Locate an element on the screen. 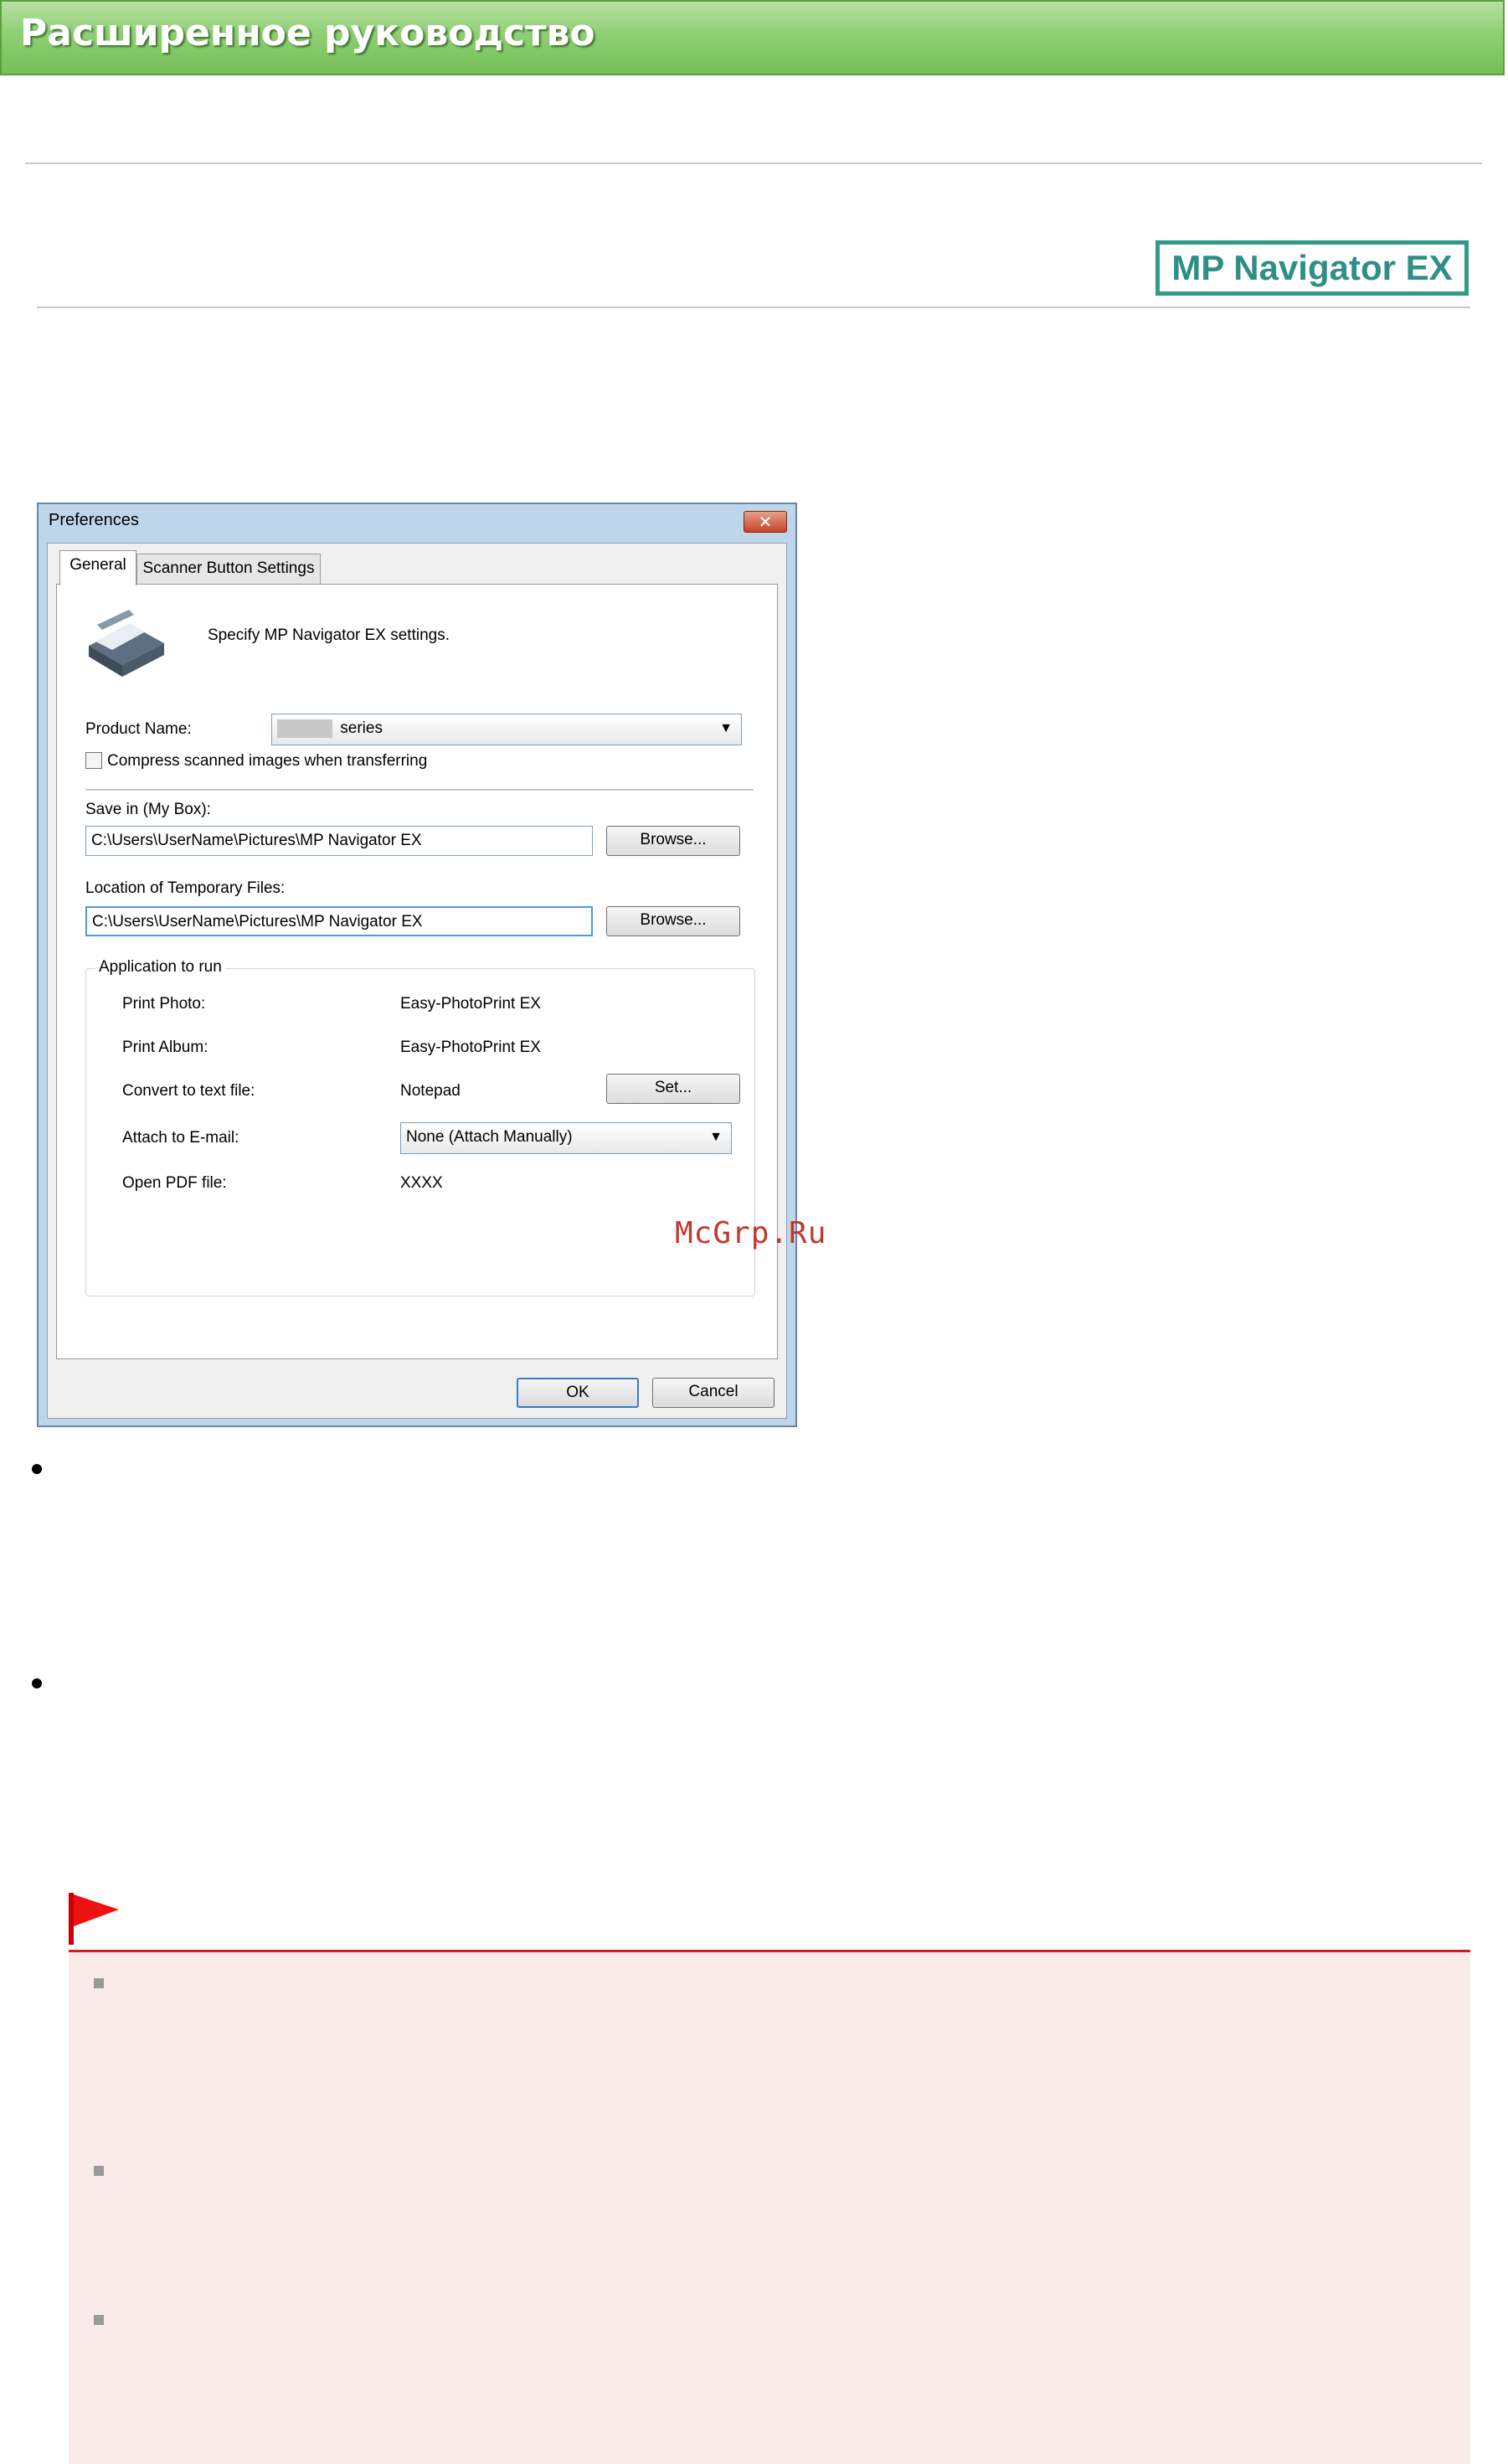 Image resolution: width=1508 pixels, height=2464 pixels. close-icon: ✕ is located at coordinates (765, 522).